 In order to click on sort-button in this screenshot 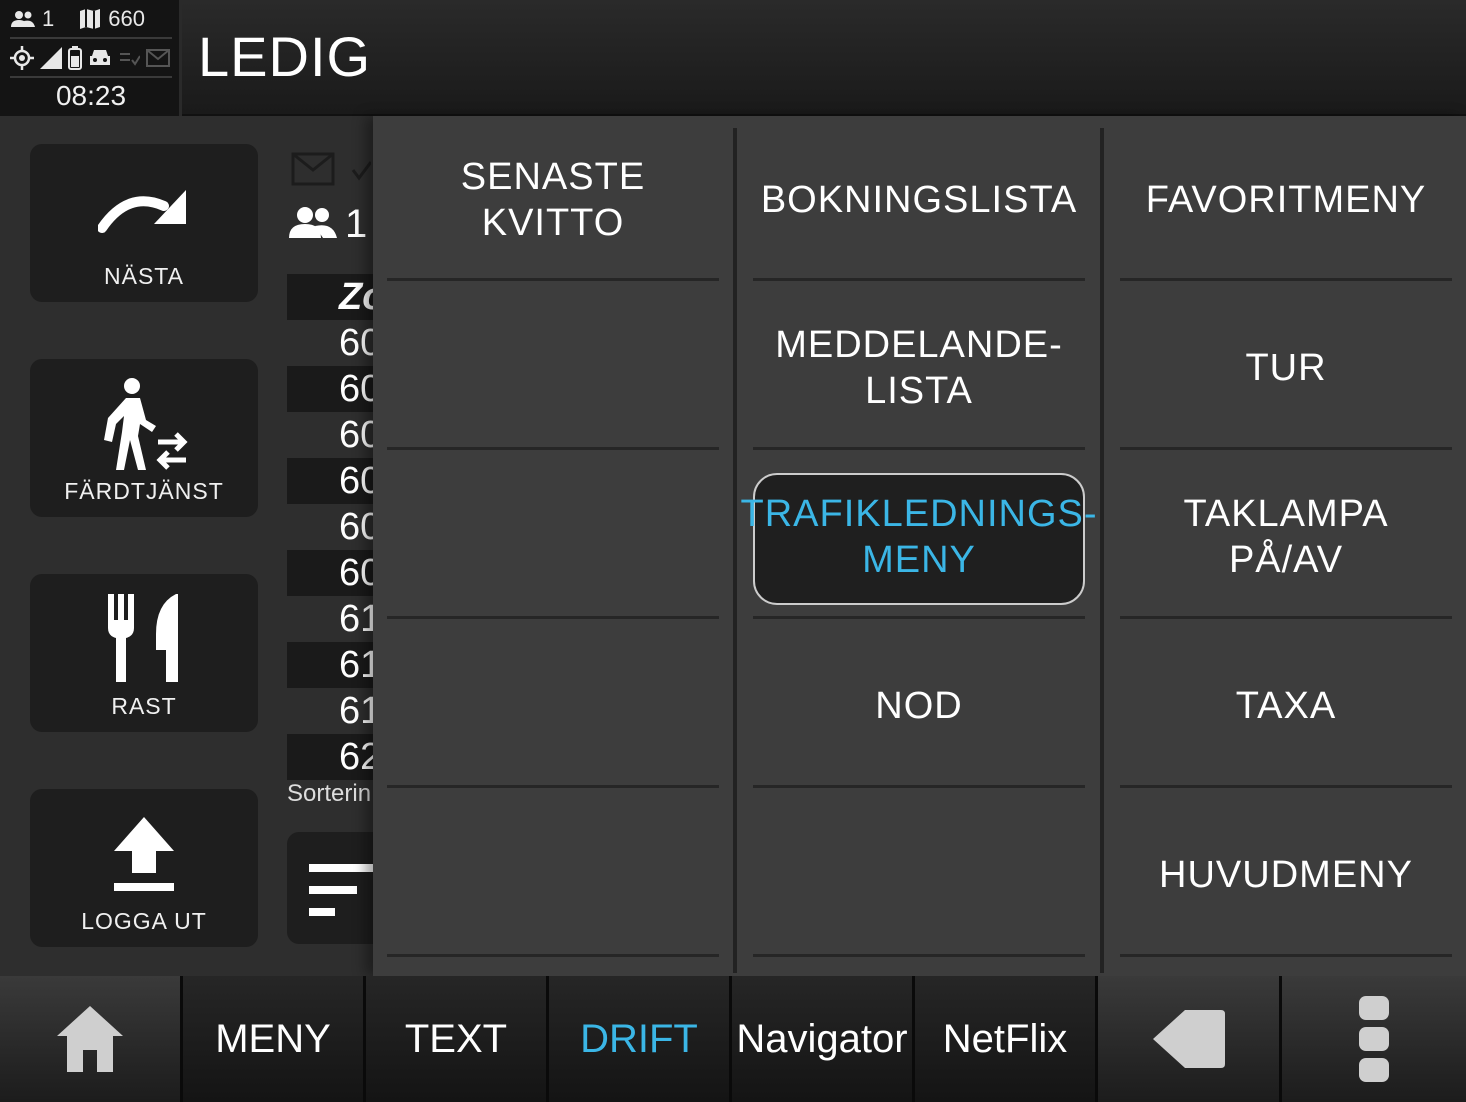, I will do `click(332, 888)`.